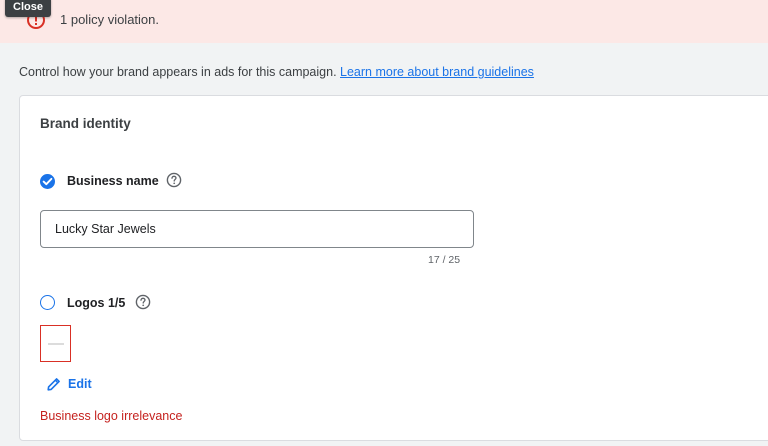 The width and height of the screenshot is (768, 446). I want to click on pencil-icon, so click(53, 384).